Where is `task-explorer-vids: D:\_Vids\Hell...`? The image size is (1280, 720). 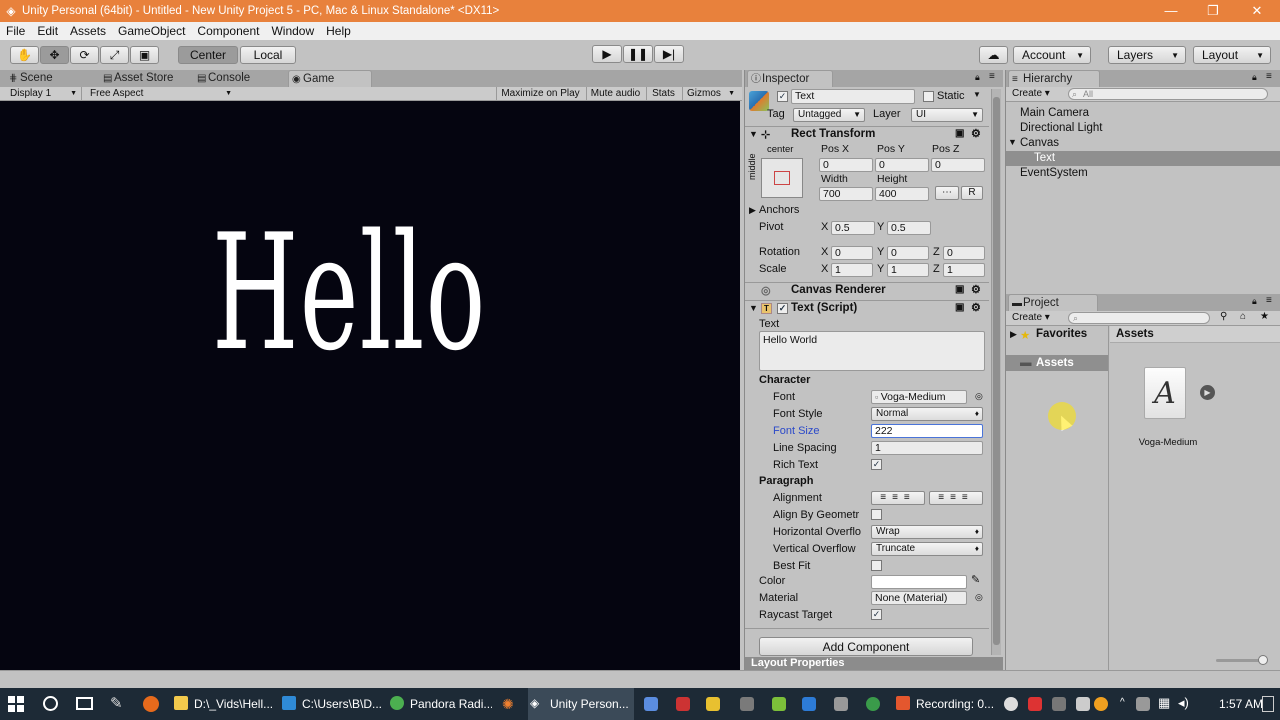 task-explorer-vids: D:\_Vids\Hell... is located at coordinates (222, 704).